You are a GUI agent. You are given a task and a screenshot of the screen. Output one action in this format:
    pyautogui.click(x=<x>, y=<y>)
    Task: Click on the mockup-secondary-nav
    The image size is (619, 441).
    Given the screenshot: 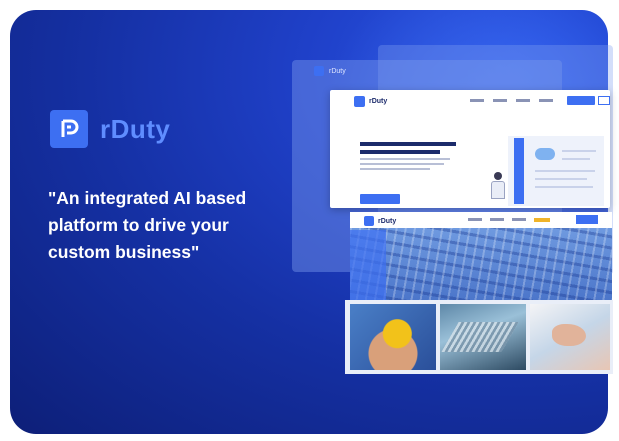 What is the action you would take?
    pyautogui.click(x=509, y=220)
    